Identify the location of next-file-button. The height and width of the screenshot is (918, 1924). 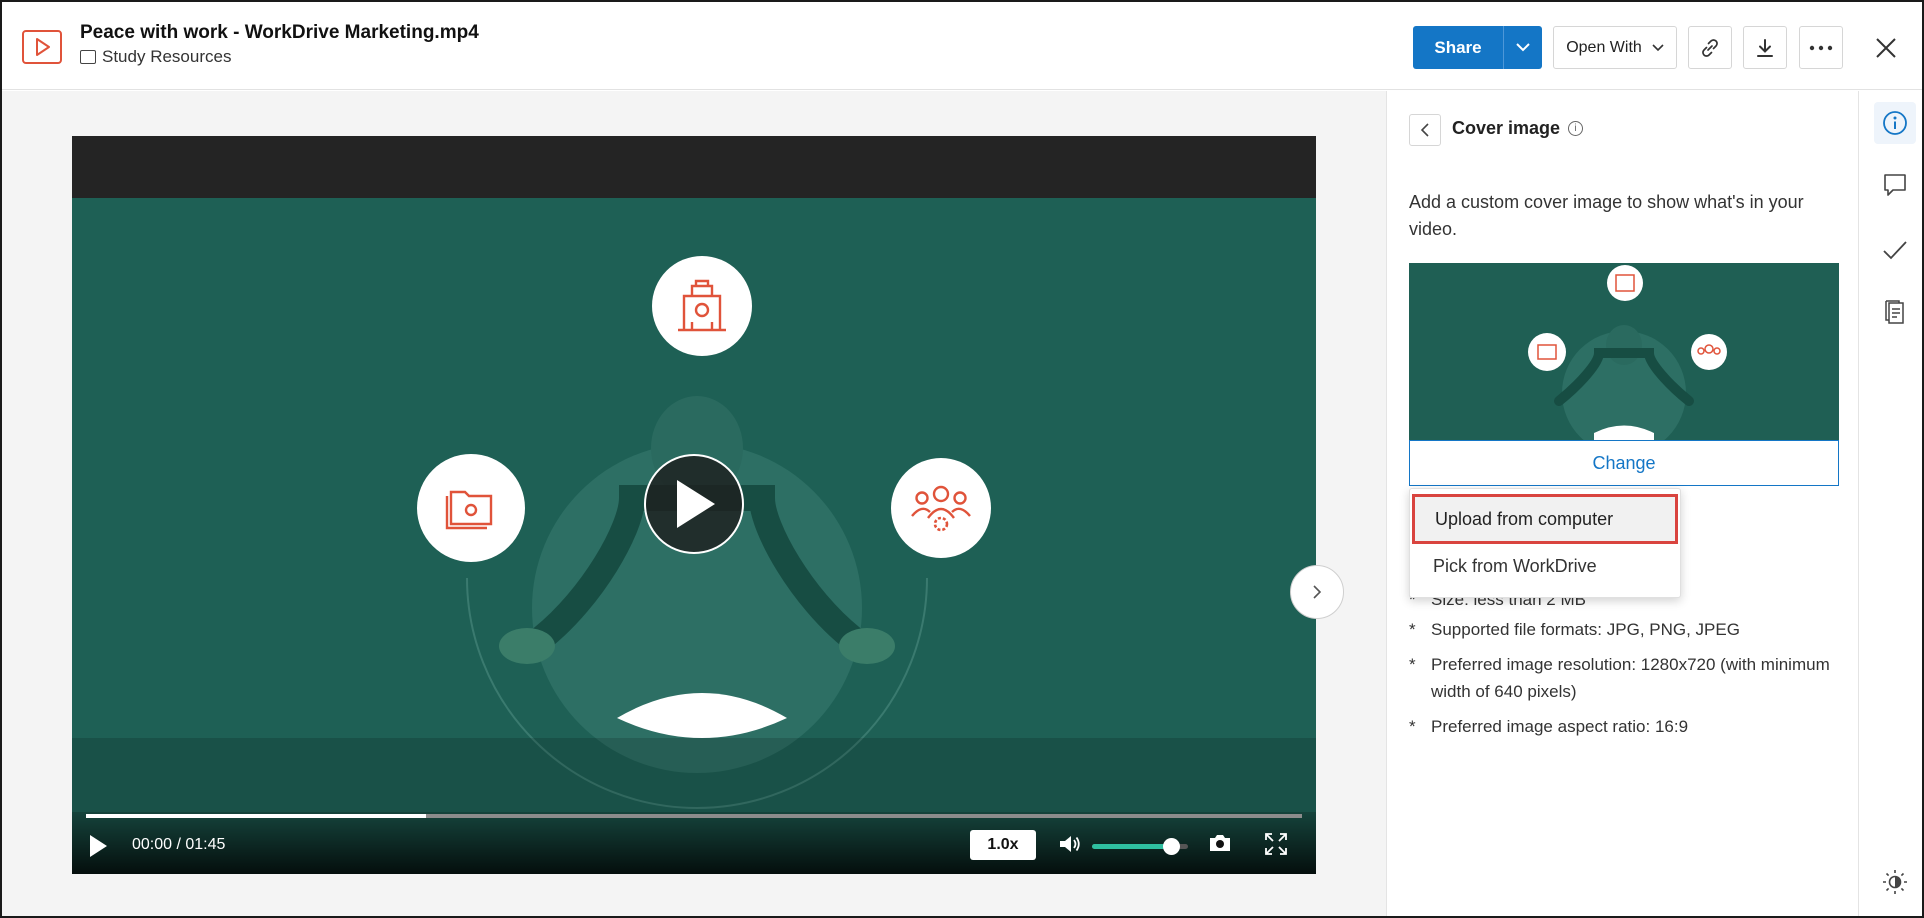
(1317, 592).